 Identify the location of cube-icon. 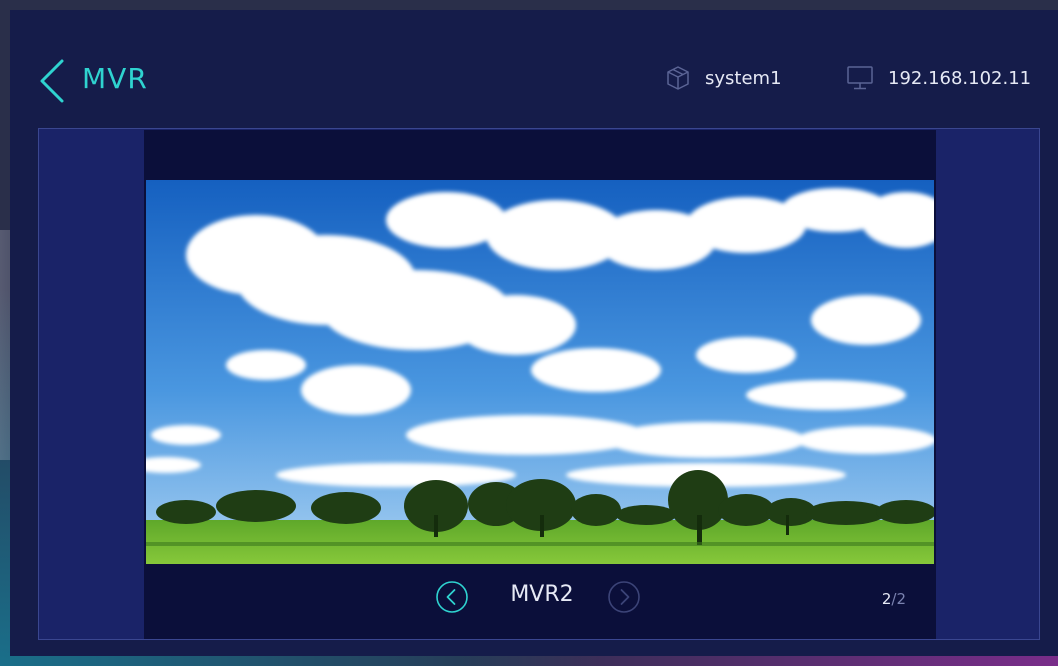
(678, 78).